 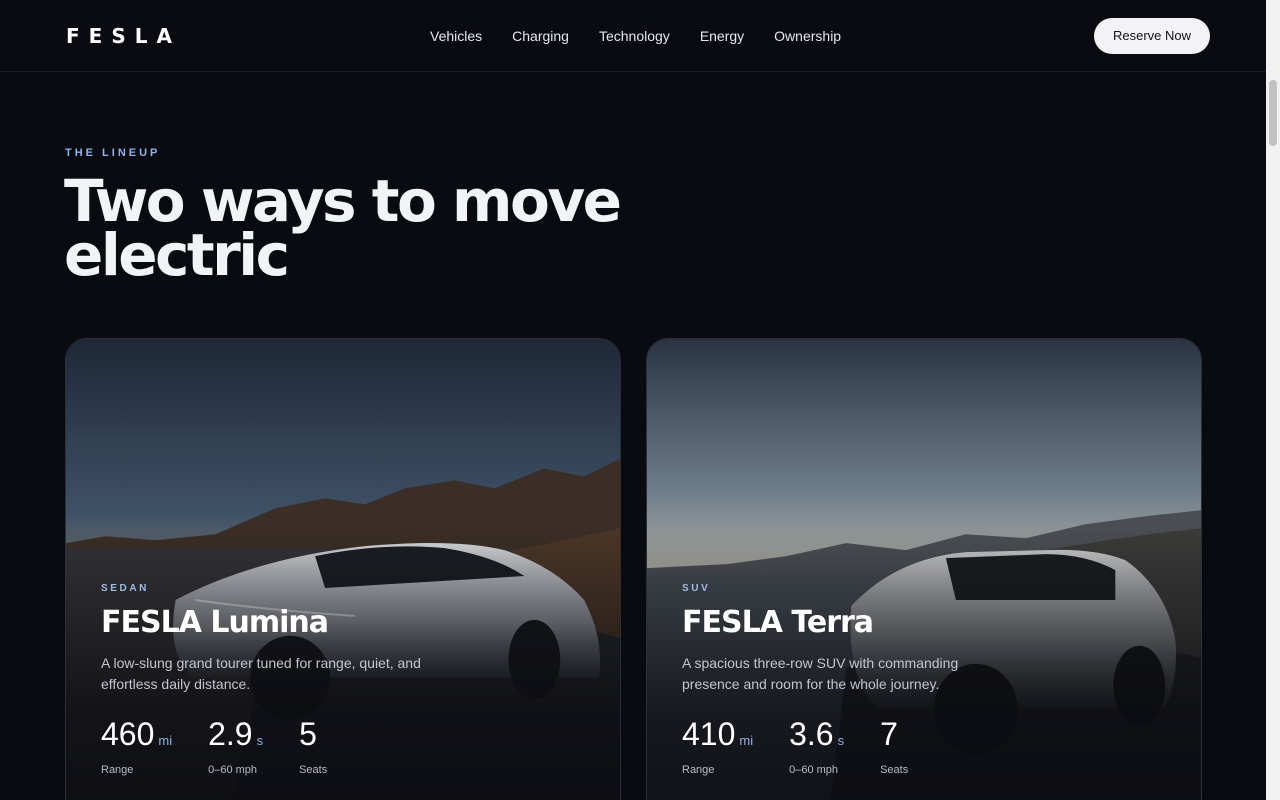 I want to click on stat-value: 5, so click(x=308, y=734).